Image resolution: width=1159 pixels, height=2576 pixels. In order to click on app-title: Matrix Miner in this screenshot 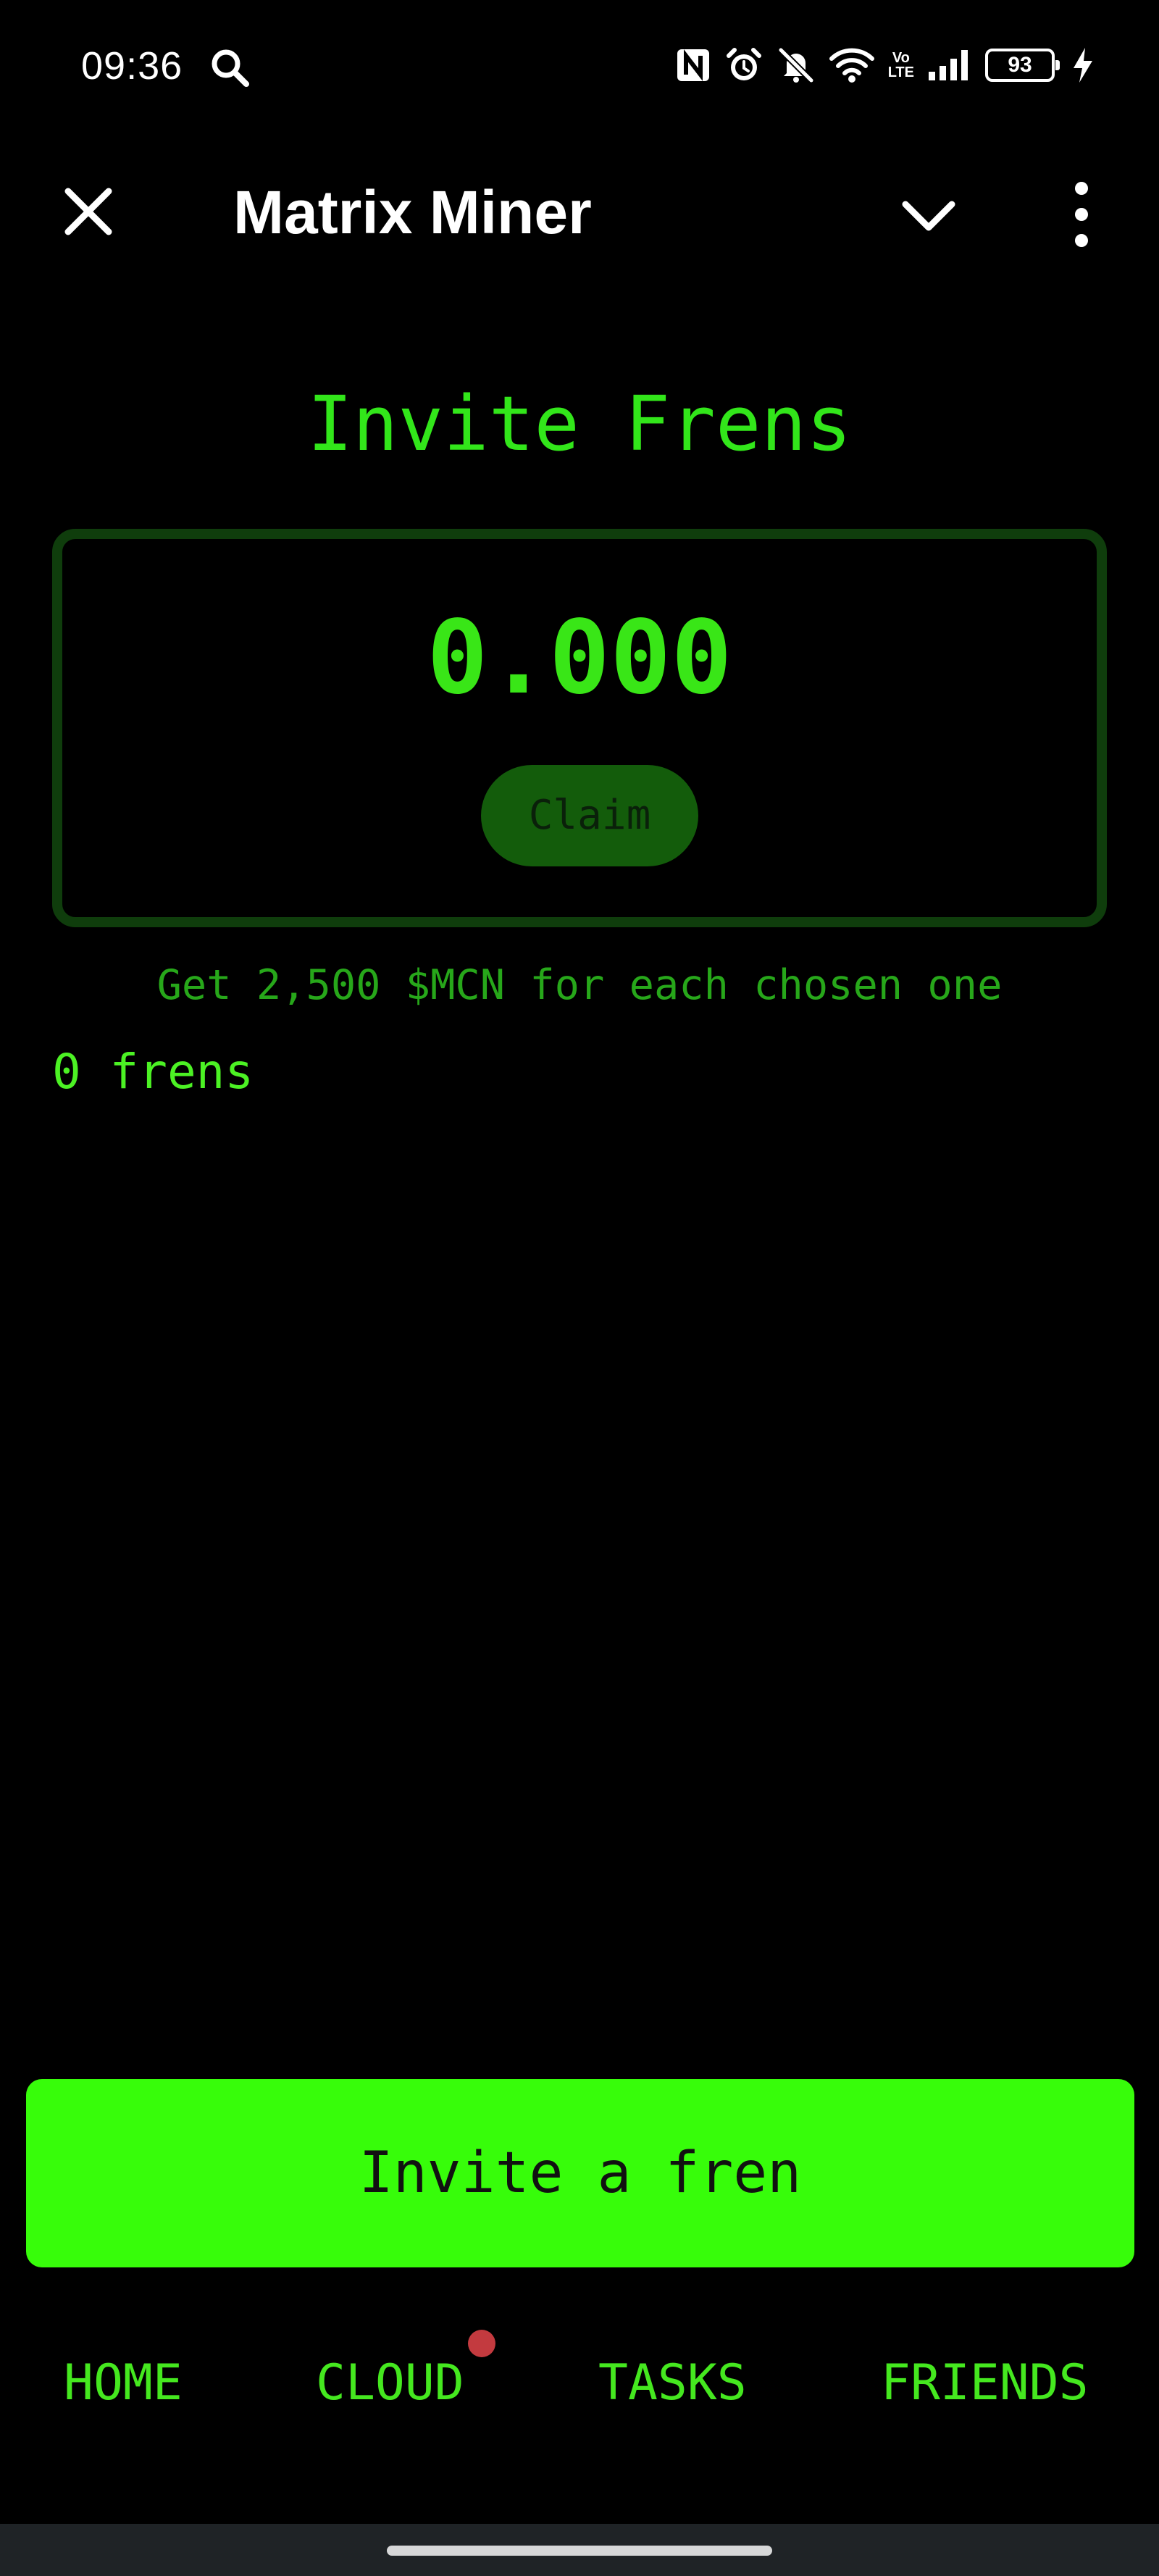, I will do `click(413, 212)`.